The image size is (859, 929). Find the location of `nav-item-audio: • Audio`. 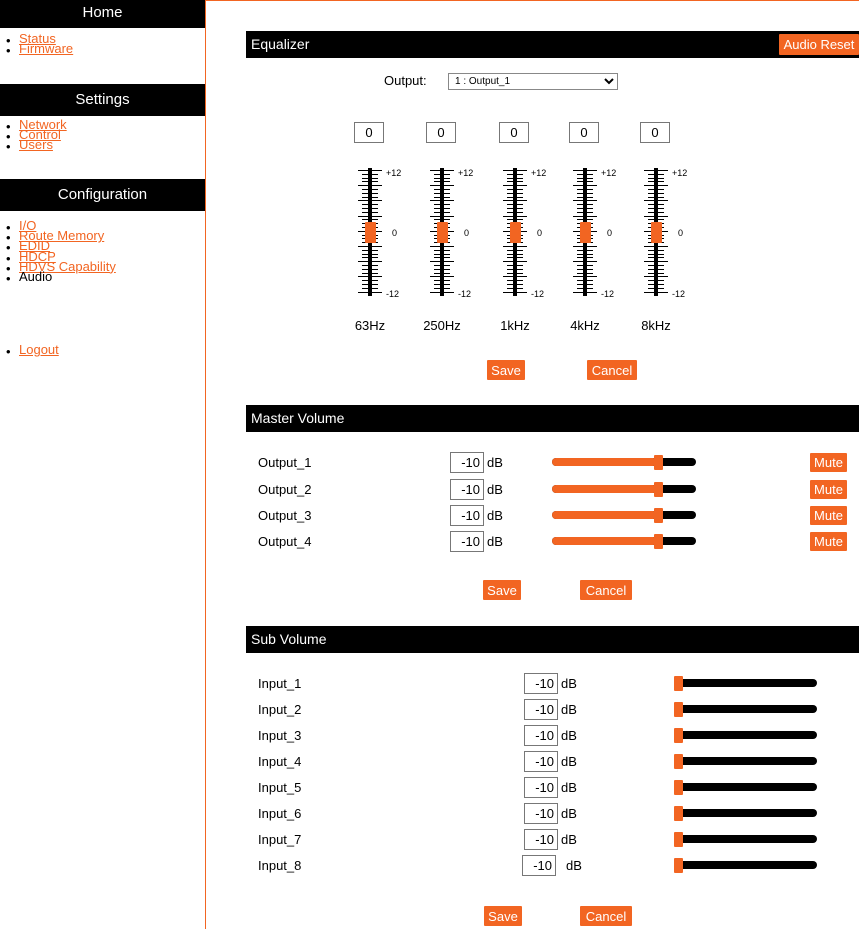

nav-item-audio: • Audio is located at coordinates (100, 277).